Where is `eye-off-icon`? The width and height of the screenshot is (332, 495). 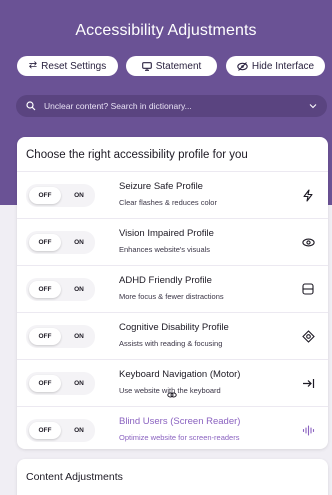
eye-off-icon is located at coordinates (242, 66).